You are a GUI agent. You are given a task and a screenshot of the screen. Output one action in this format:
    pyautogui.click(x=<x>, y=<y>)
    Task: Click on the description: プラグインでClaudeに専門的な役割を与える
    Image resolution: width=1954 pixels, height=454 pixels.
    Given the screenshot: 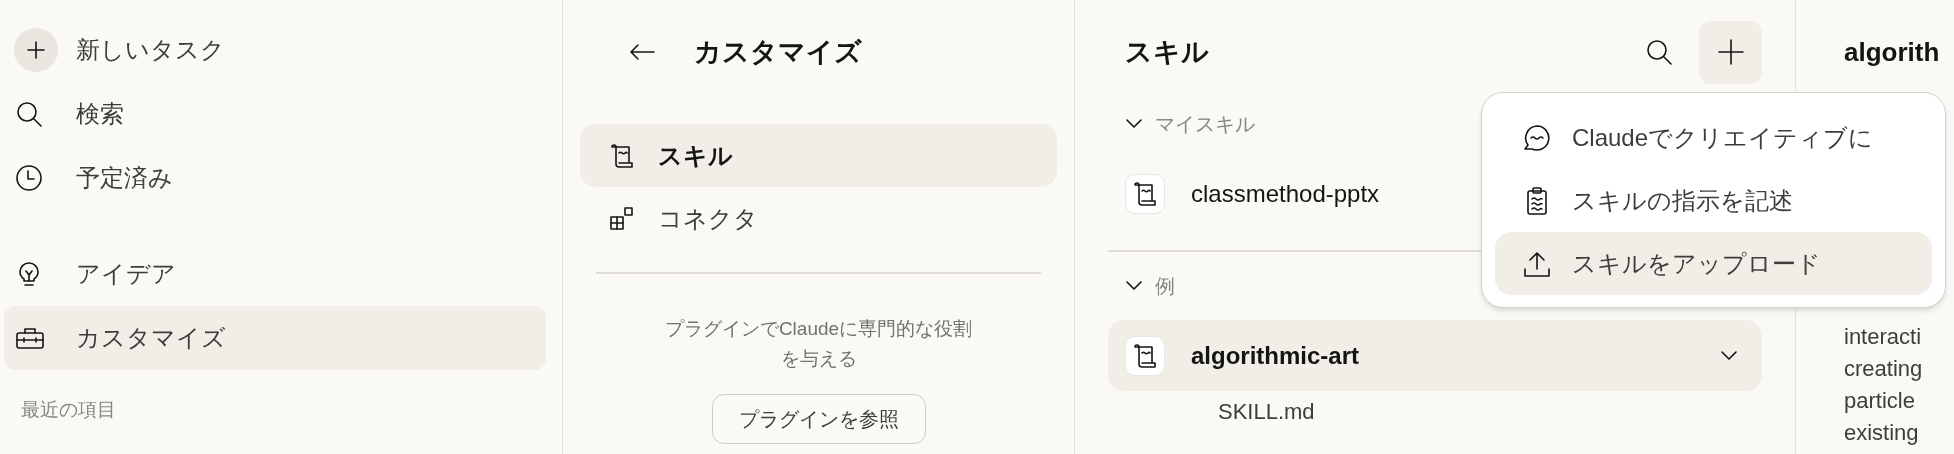 What is the action you would take?
    pyautogui.click(x=818, y=344)
    